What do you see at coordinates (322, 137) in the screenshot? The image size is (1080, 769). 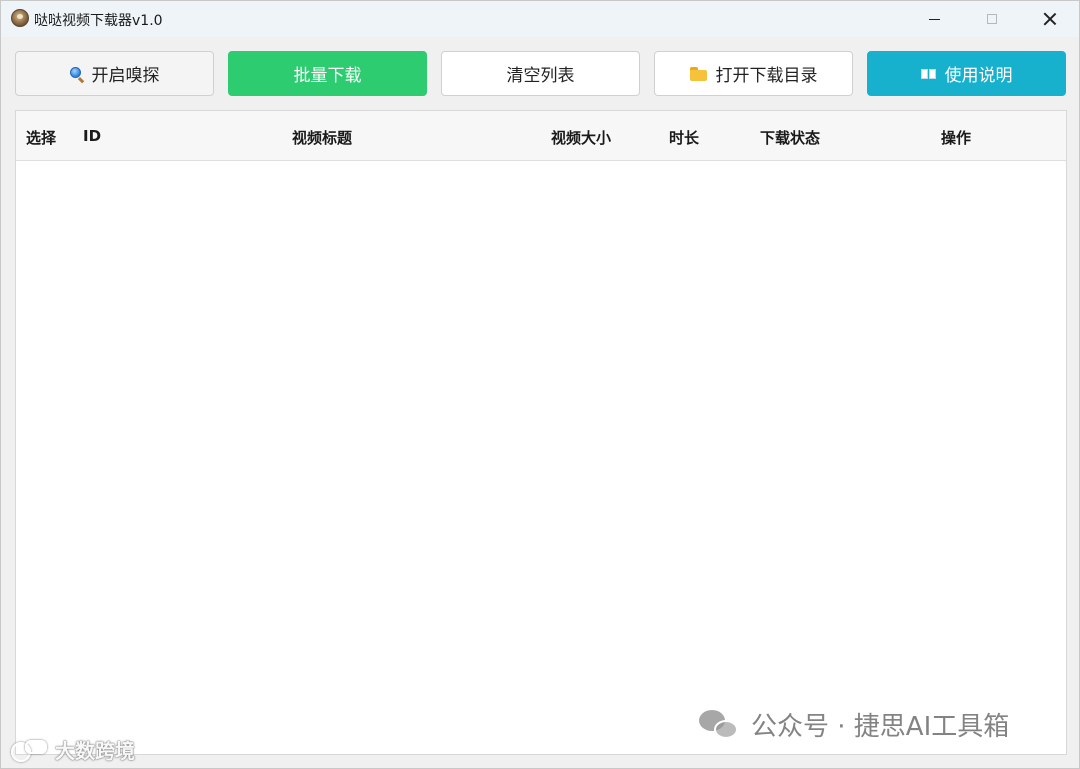 I see `column-header-title: 视频标题` at bounding box center [322, 137].